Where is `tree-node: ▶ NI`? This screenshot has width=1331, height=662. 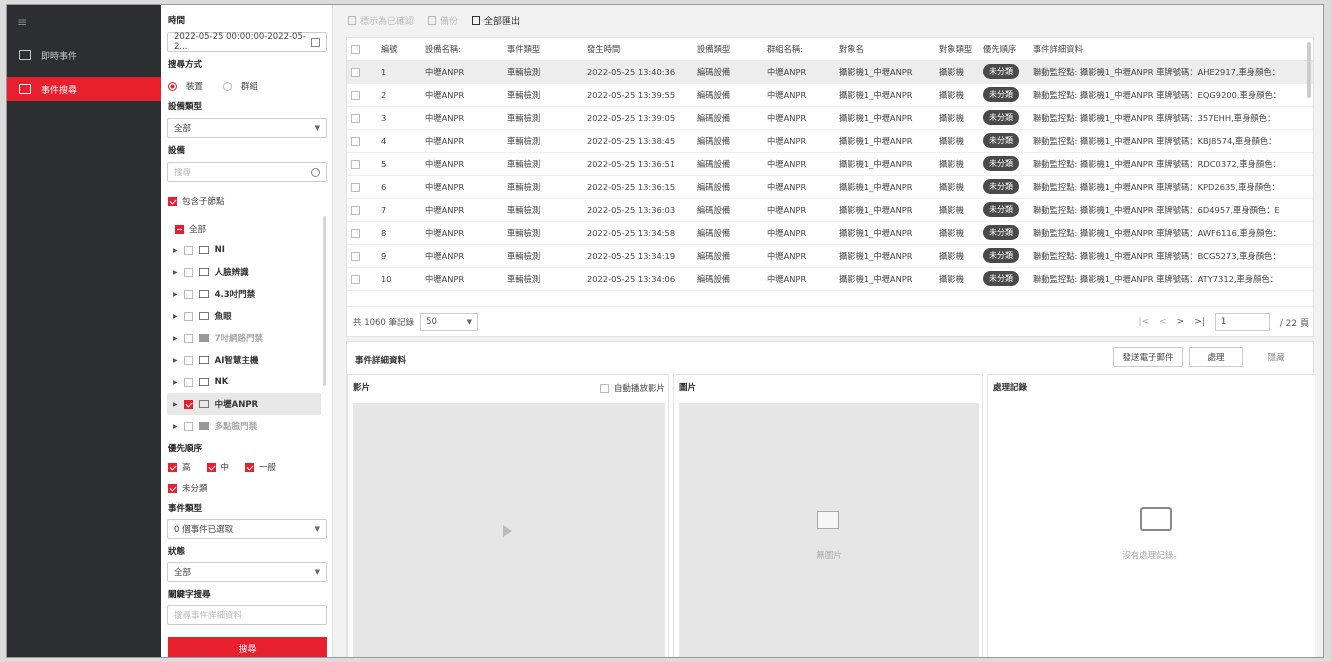
tree-node: ▶ NI is located at coordinates (244, 250).